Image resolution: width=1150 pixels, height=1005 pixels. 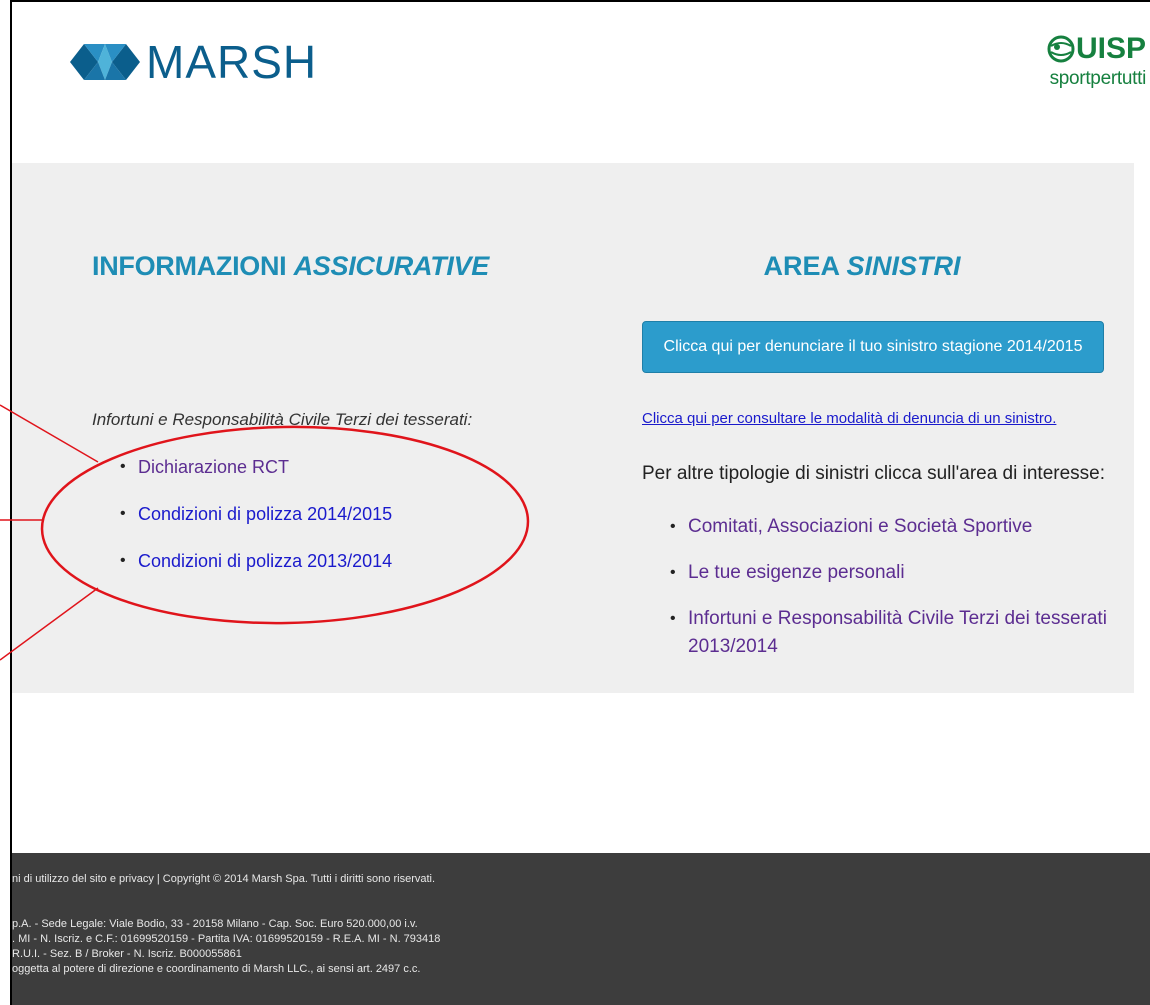 What do you see at coordinates (805, 266) in the screenshot?
I see `sinistri-heading-main: AREA` at bounding box center [805, 266].